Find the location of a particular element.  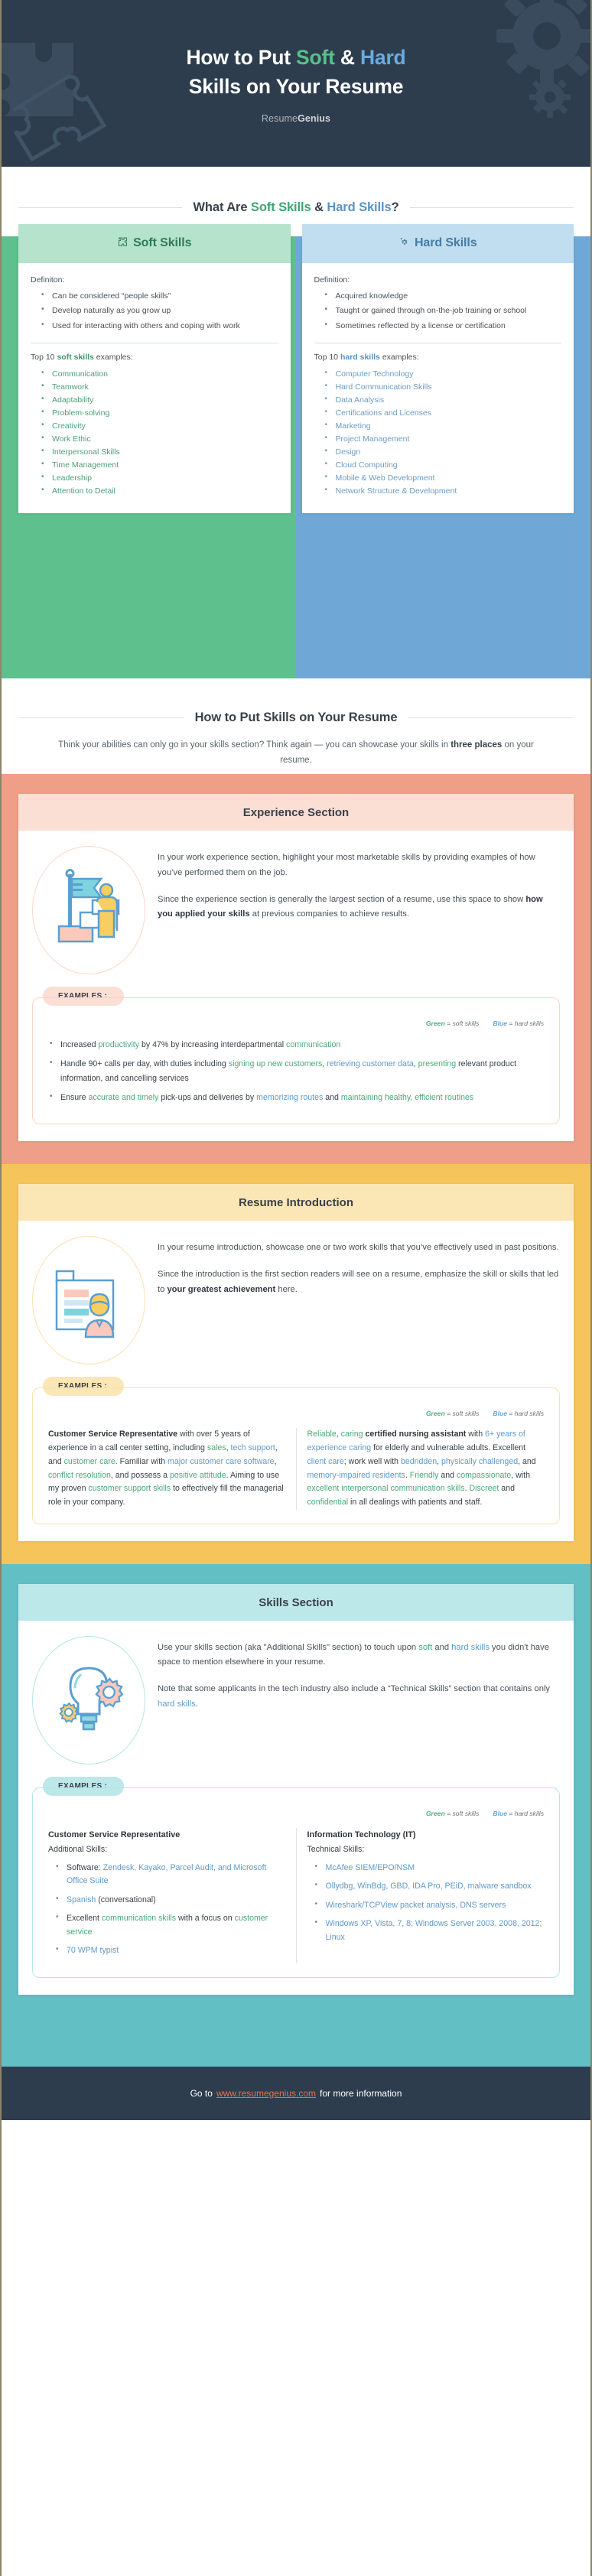

lightbulb-gears-icon is located at coordinates (88, 1699).